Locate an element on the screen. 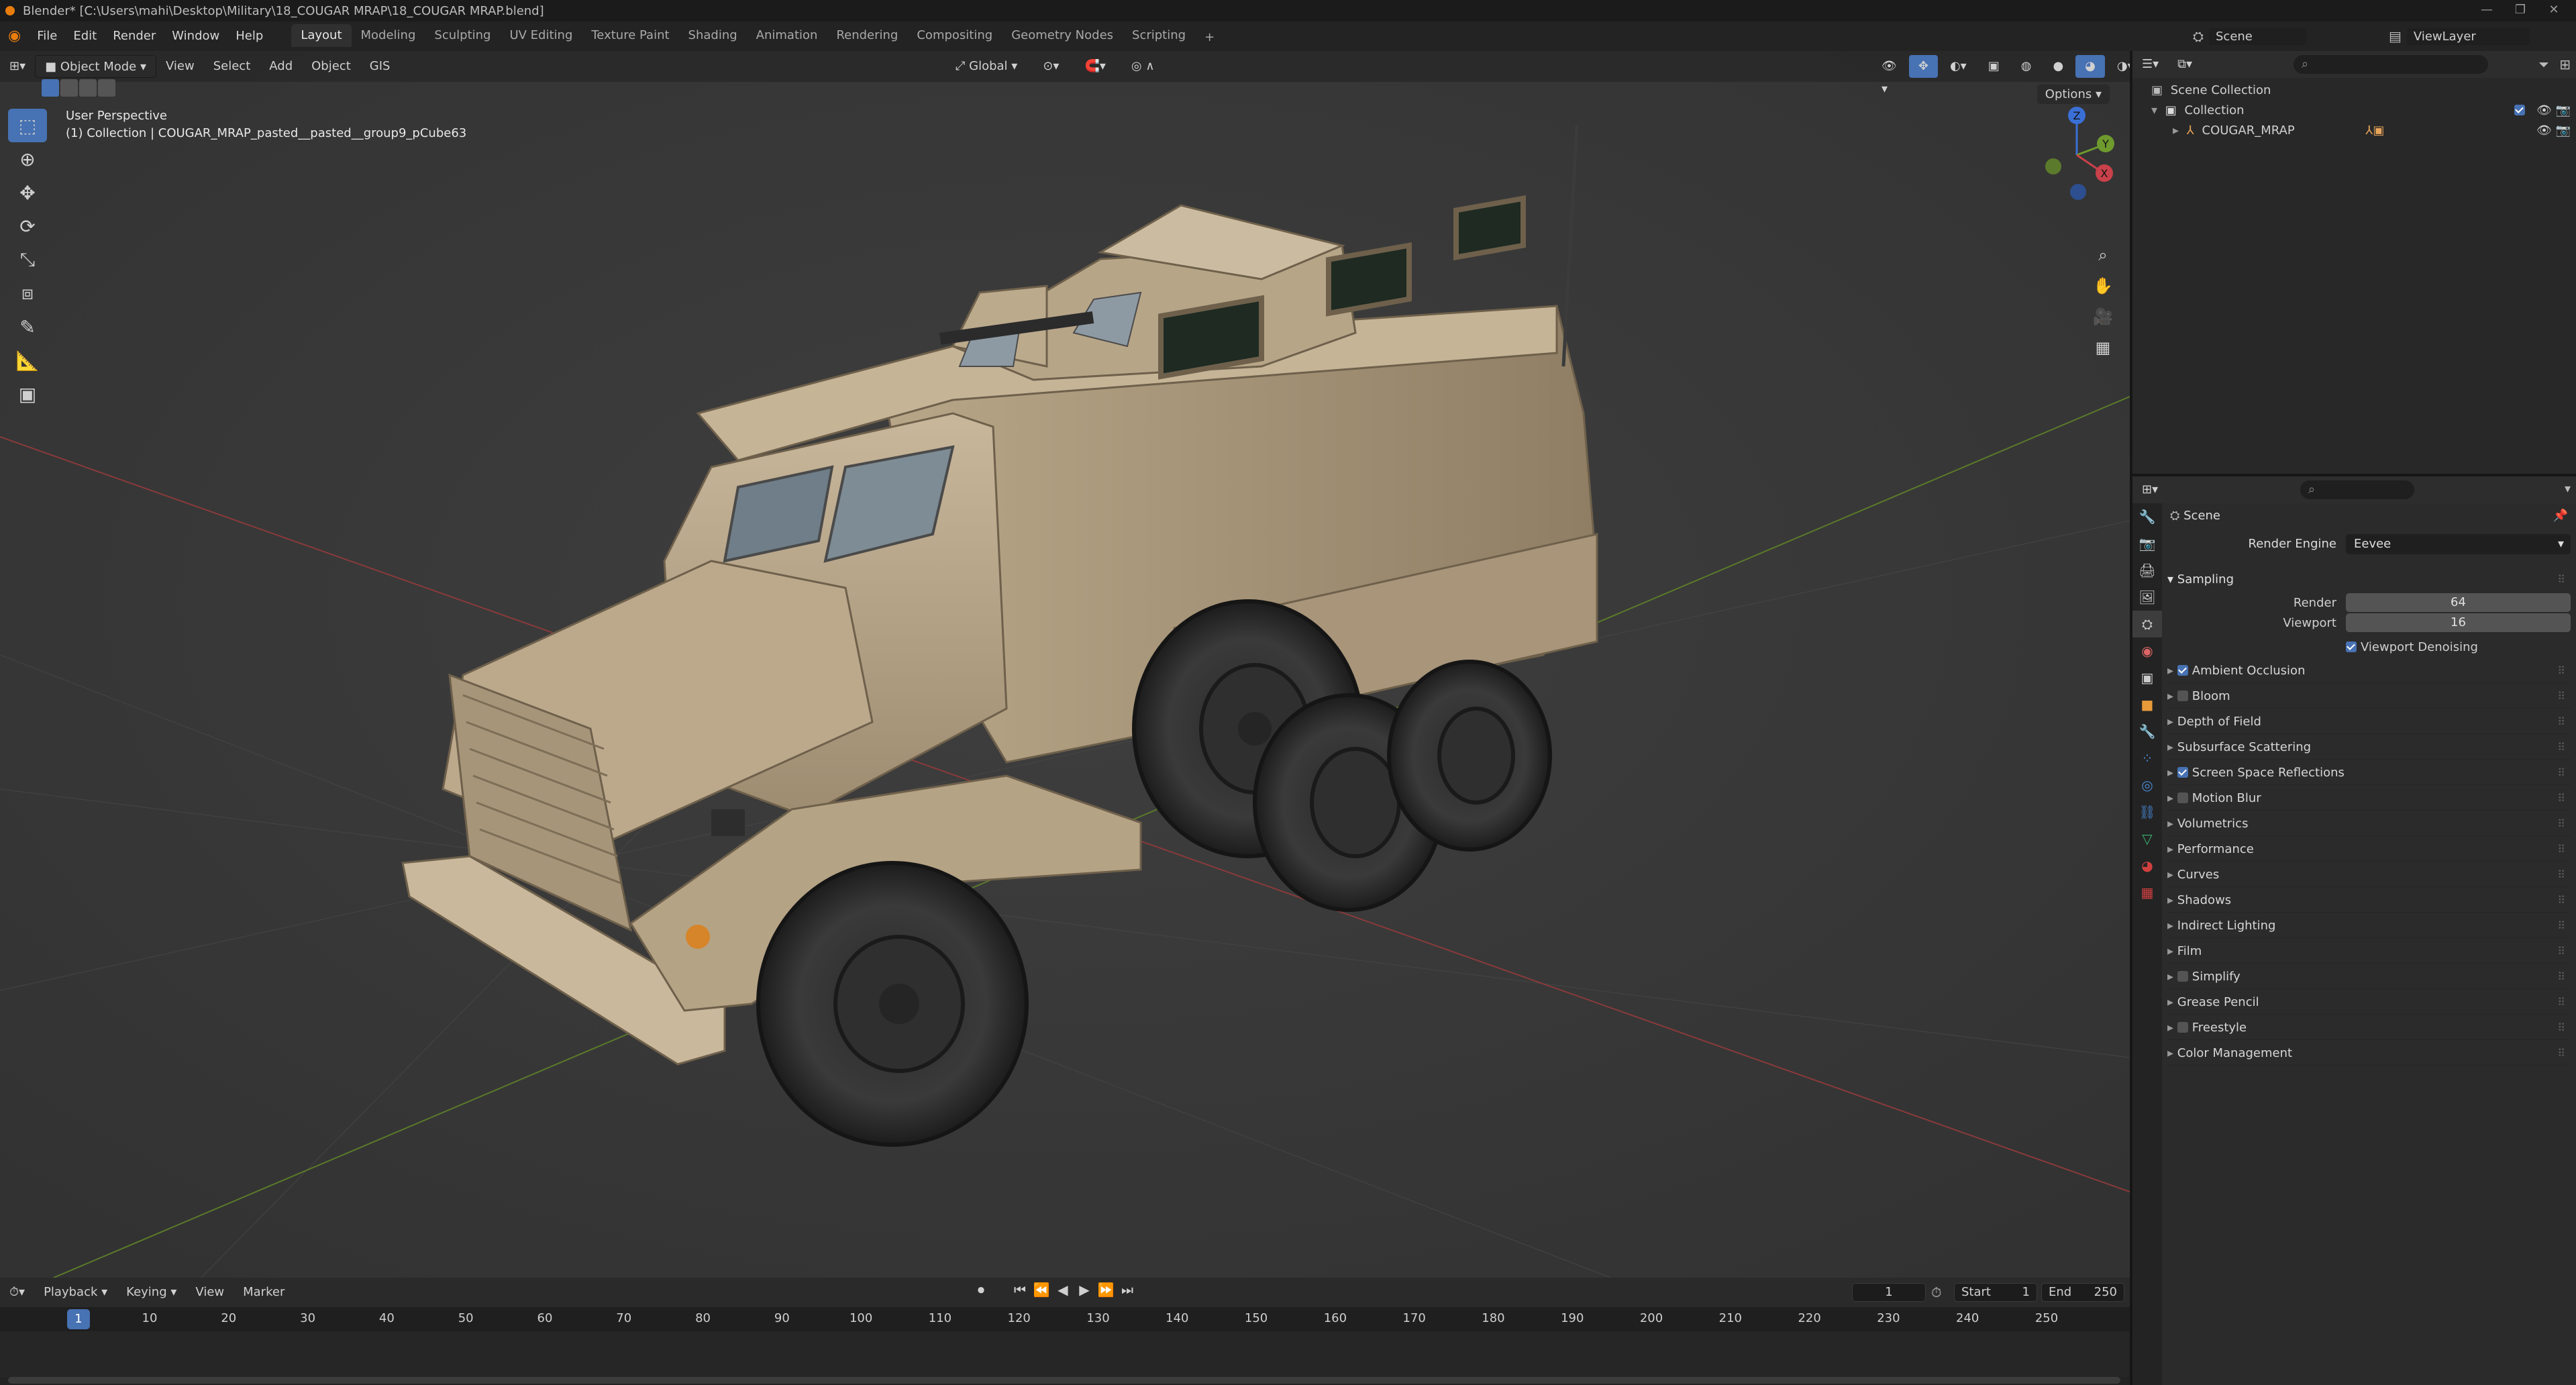  properties-search-input: ⌕ is located at coordinates (2357, 489).